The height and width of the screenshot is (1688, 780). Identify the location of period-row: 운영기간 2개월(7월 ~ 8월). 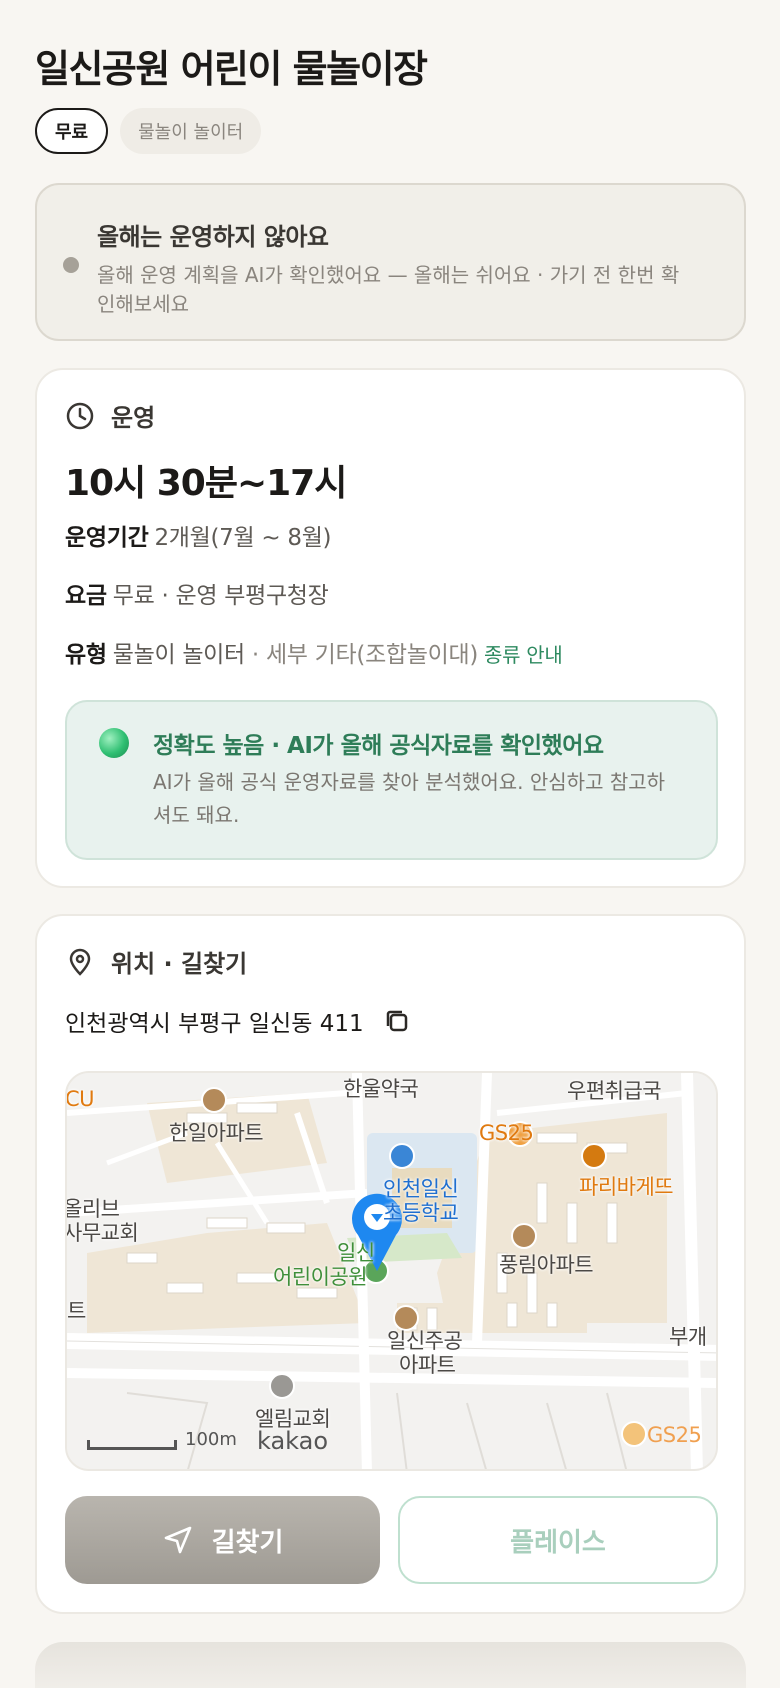
(198, 535).